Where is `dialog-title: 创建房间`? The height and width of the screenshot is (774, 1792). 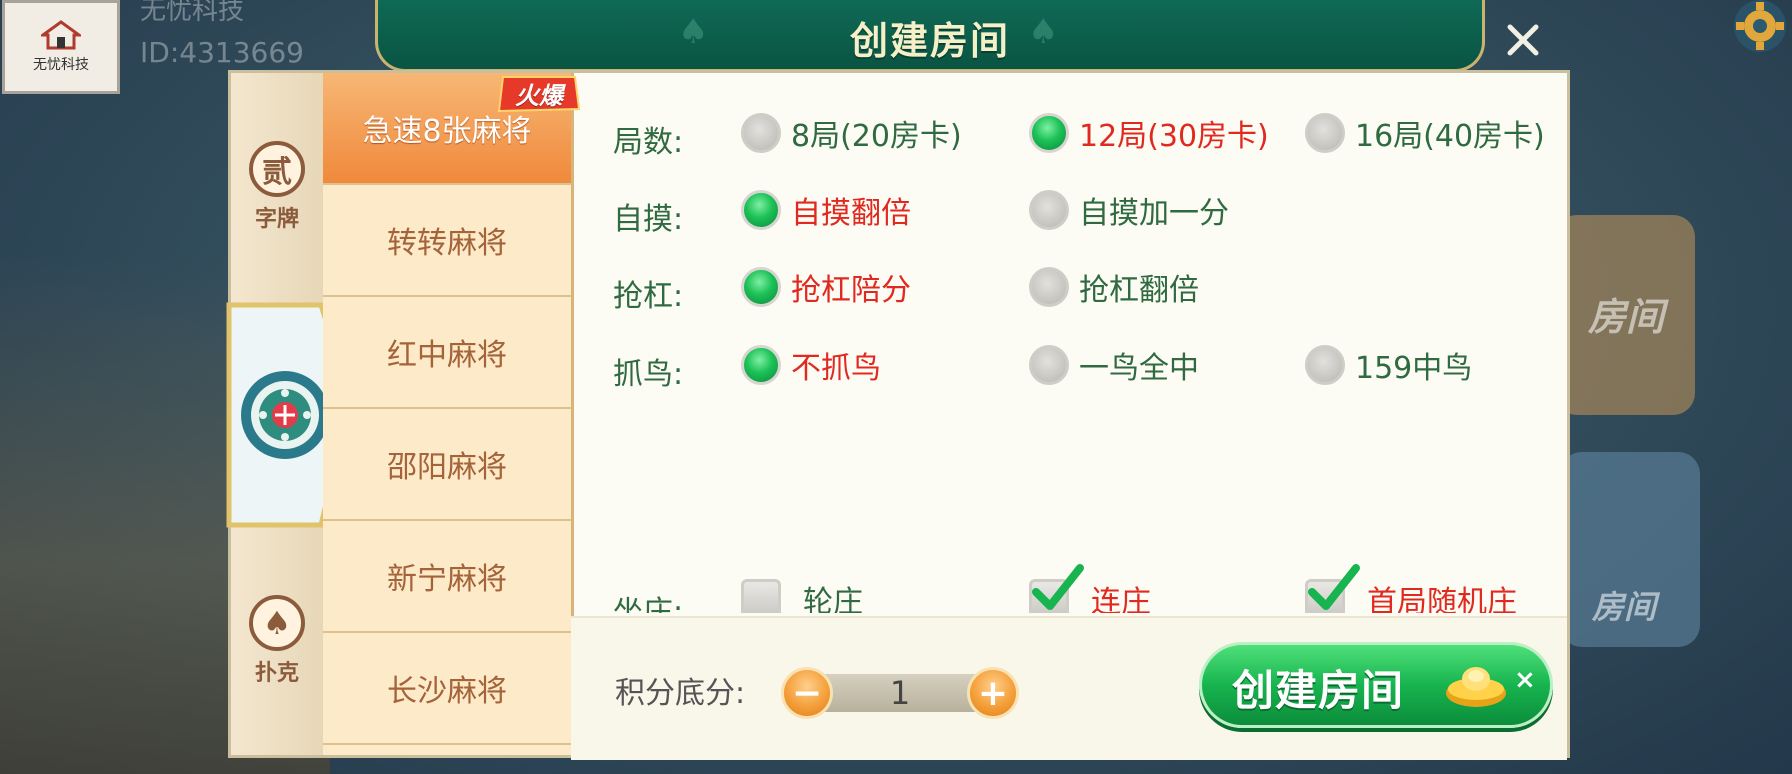
dialog-title: 创建房间 is located at coordinates (929, 41).